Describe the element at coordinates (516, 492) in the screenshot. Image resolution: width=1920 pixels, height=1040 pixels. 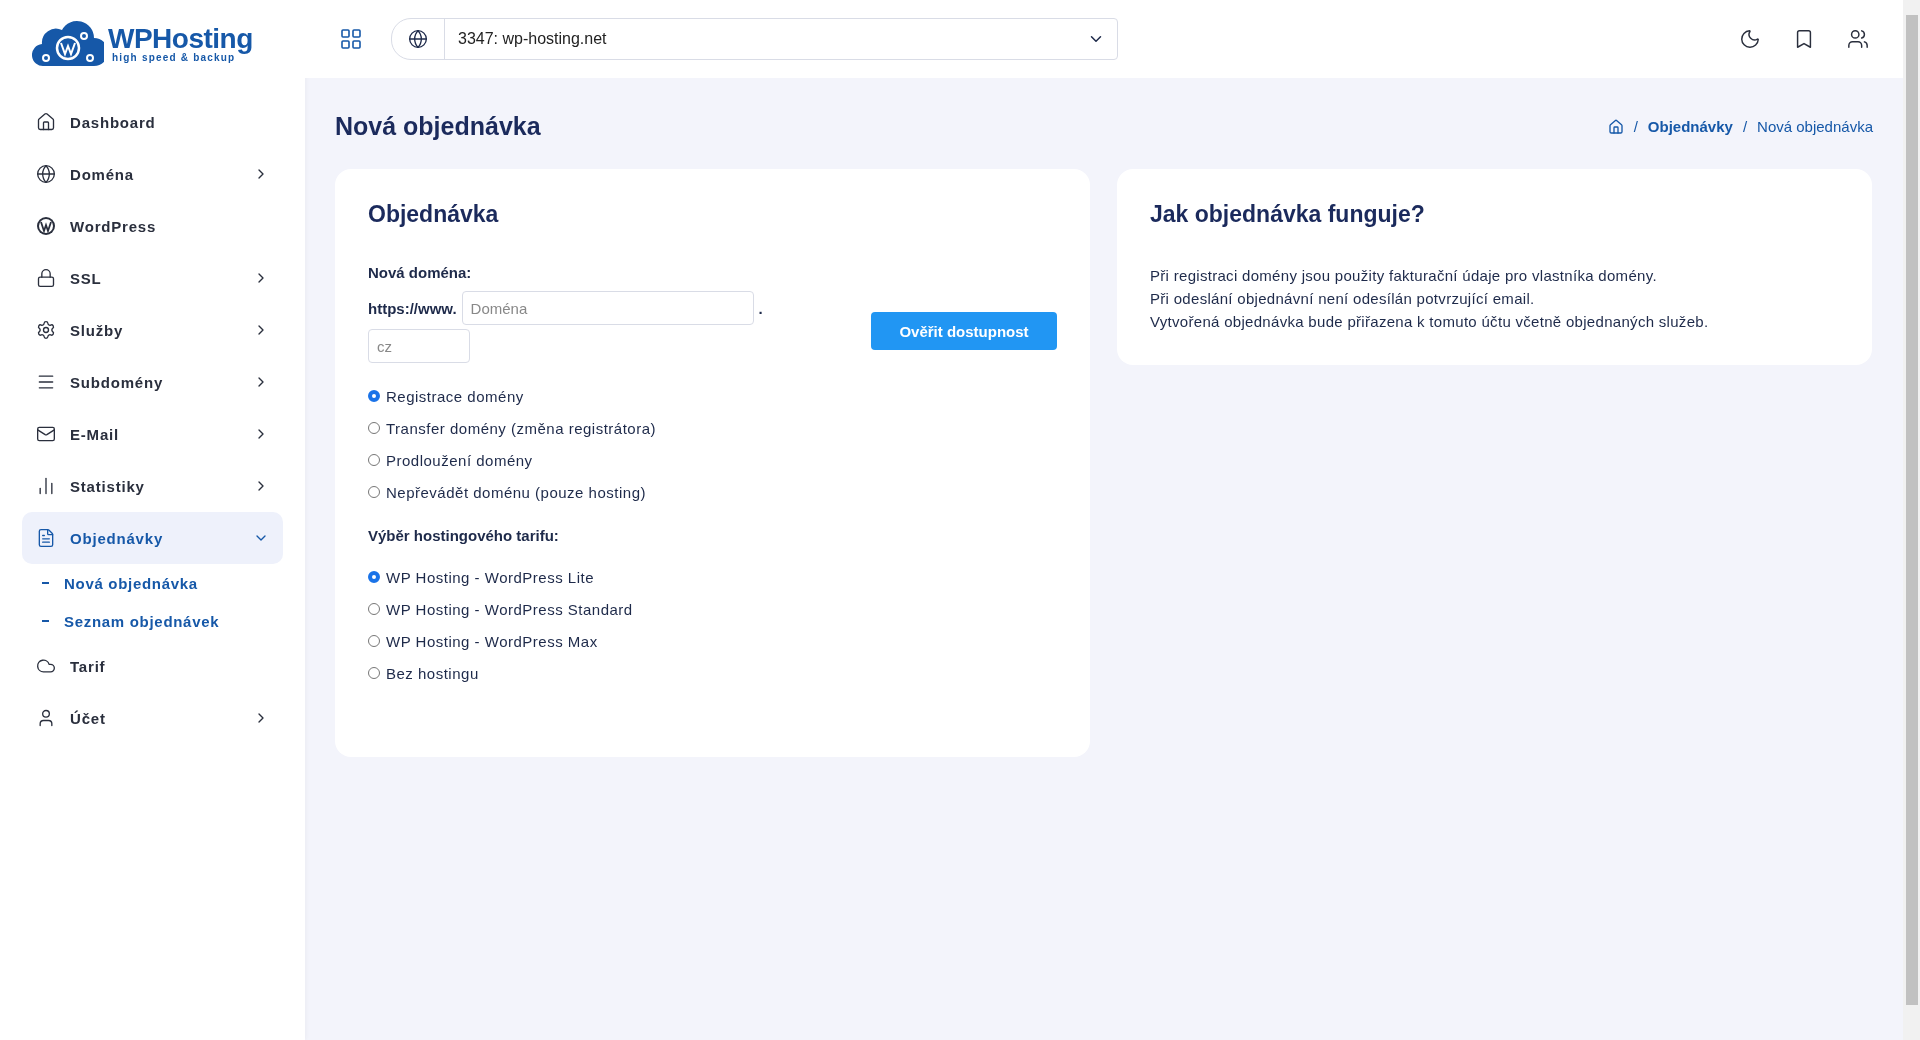
I see `radio-label: Nepřevádět doménu (pouze hosting)` at that location.